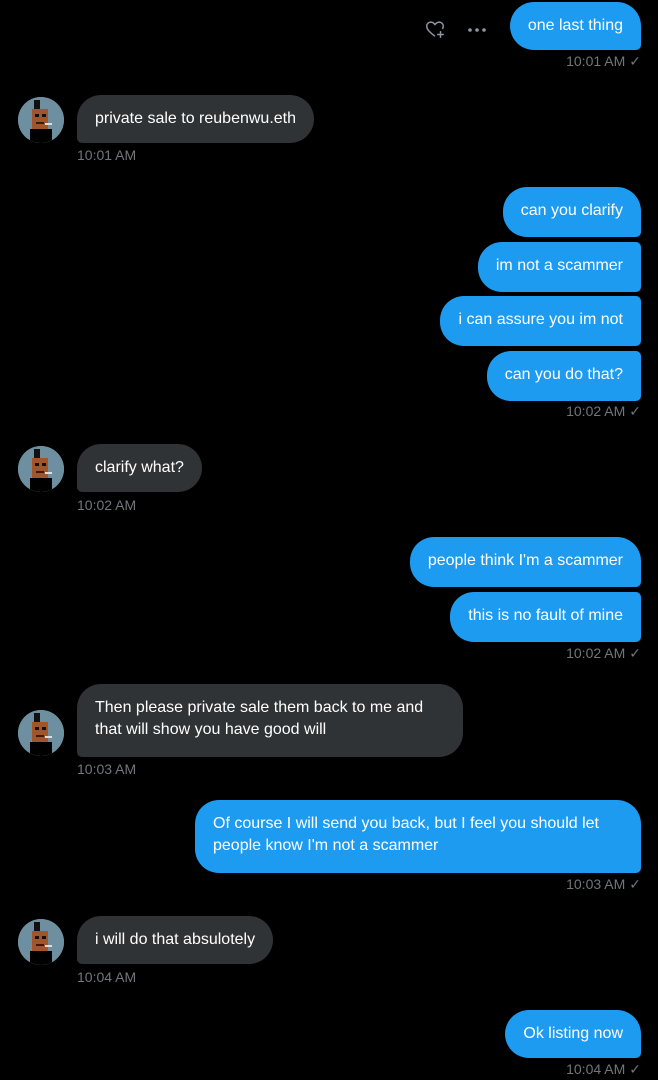  Describe the element at coordinates (196, 119) in the screenshot. I see `message-bubble-received: private sale to reubenwu.eth` at that location.